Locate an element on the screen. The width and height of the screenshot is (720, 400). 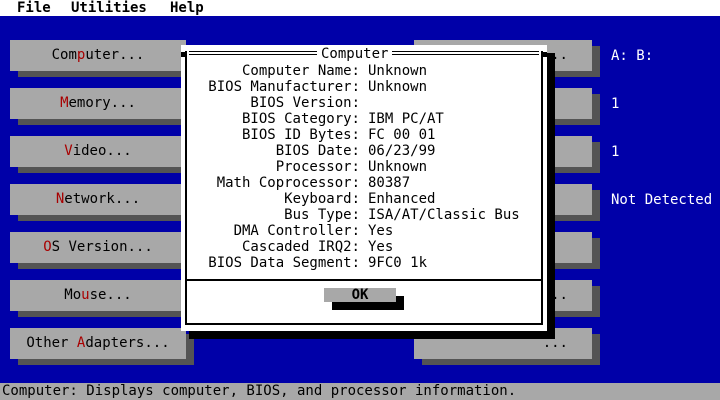
dialog-corner-left-icon is located at coordinates (183, 54).